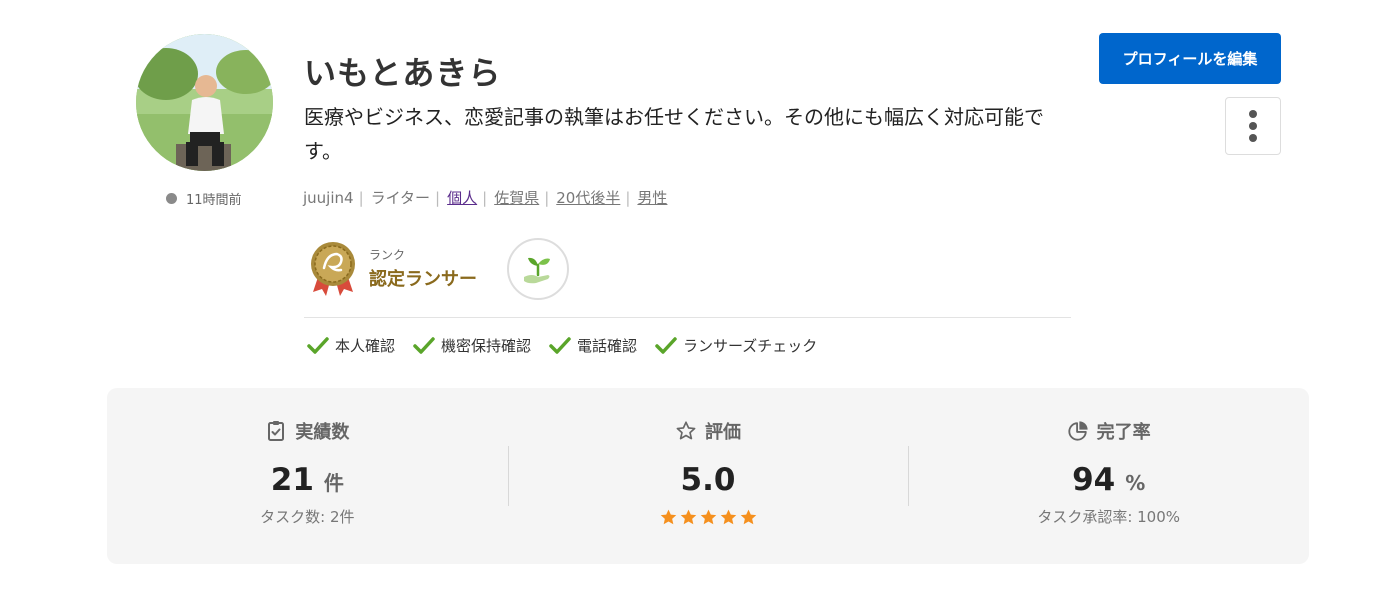 Image resolution: width=1382 pixels, height=604 pixels. What do you see at coordinates (423, 279) in the screenshot?
I see `rank-value: 認定ランサー` at bounding box center [423, 279].